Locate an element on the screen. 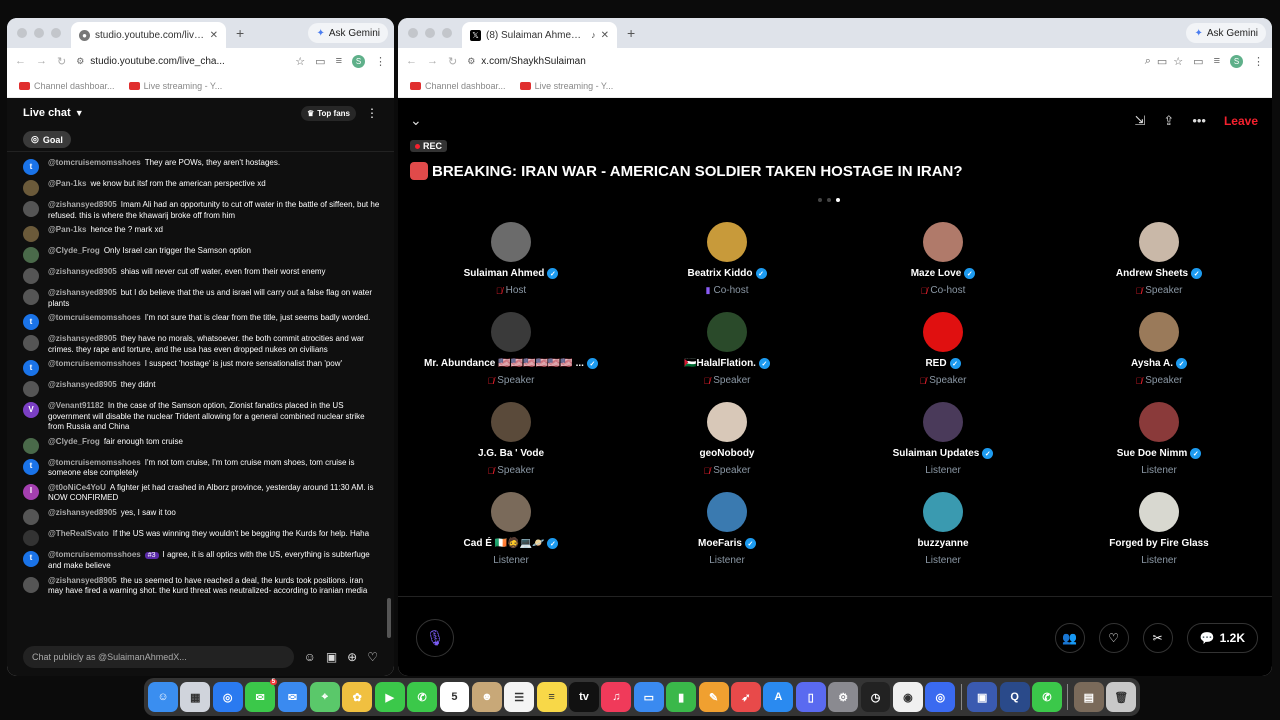  request-mic-button: 🎙 is located at coordinates (435, 638).